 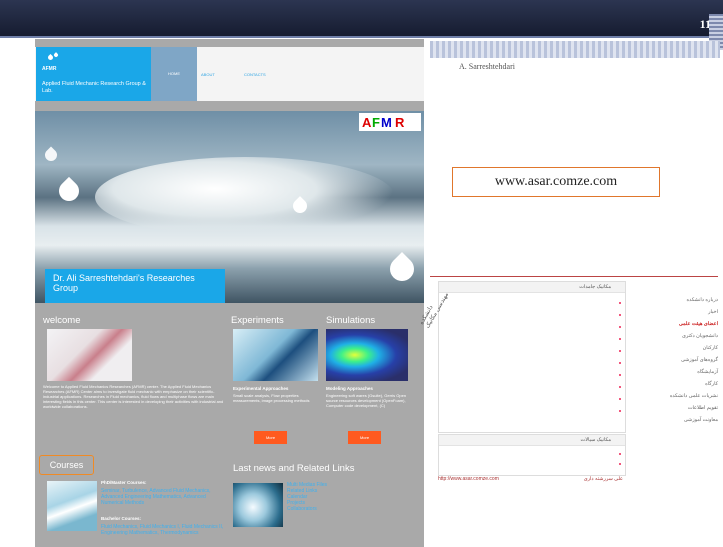 I want to click on sidebar-item: آزمایشگاه, so click(x=677, y=372).